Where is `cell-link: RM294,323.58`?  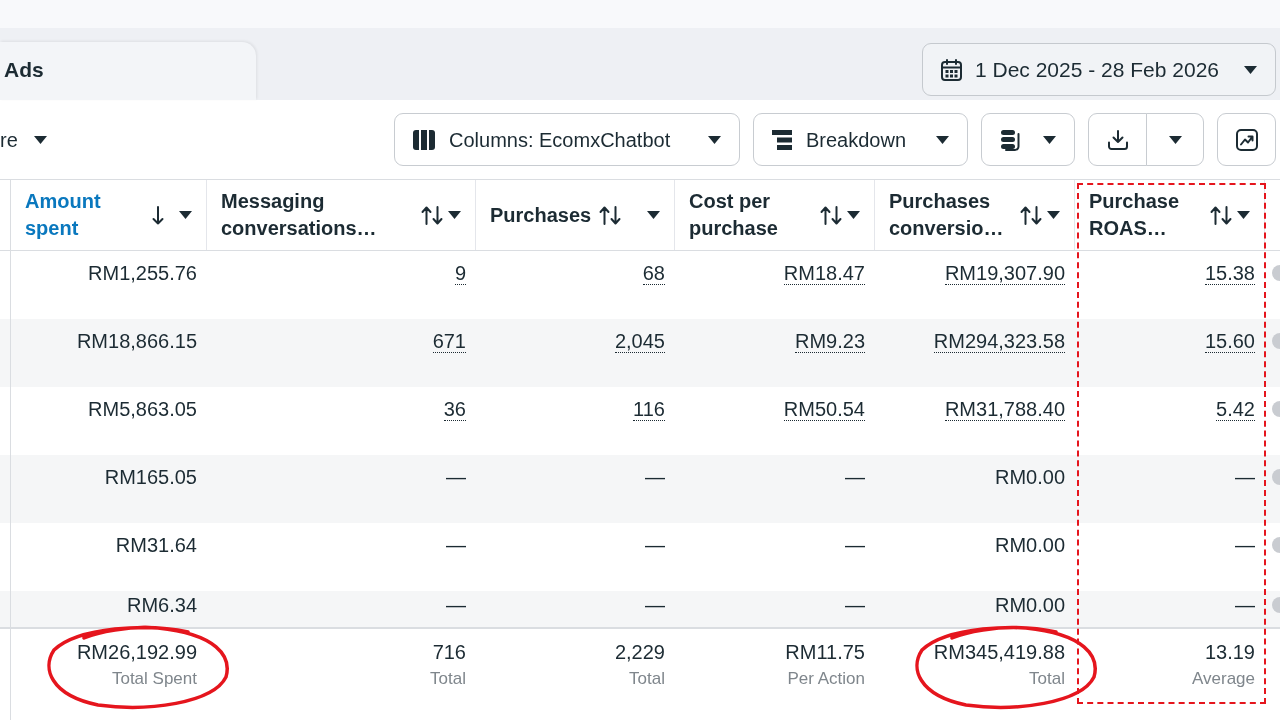 cell-link: RM294,323.58 is located at coordinates (999, 342).